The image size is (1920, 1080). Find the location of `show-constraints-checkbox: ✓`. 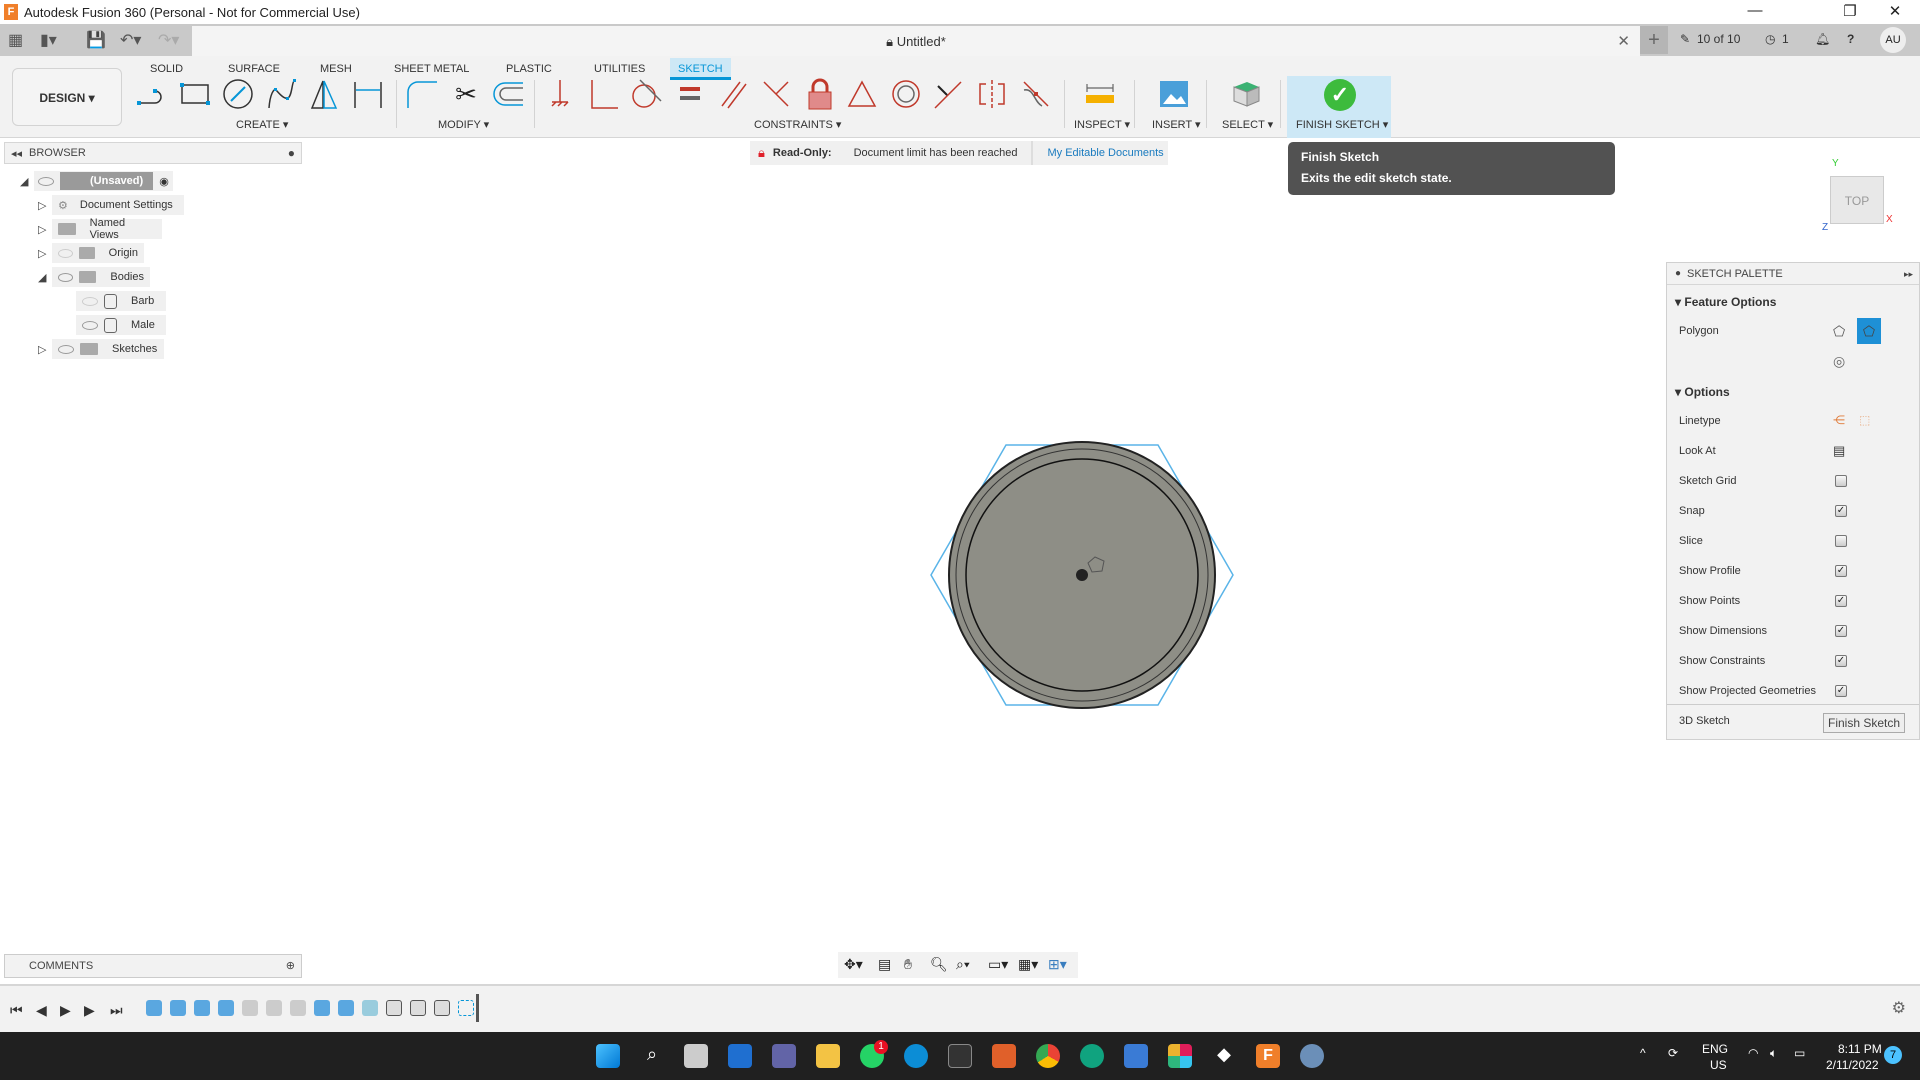

show-constraints-checkbox: ✓ is located at coordinates (1841, 661).